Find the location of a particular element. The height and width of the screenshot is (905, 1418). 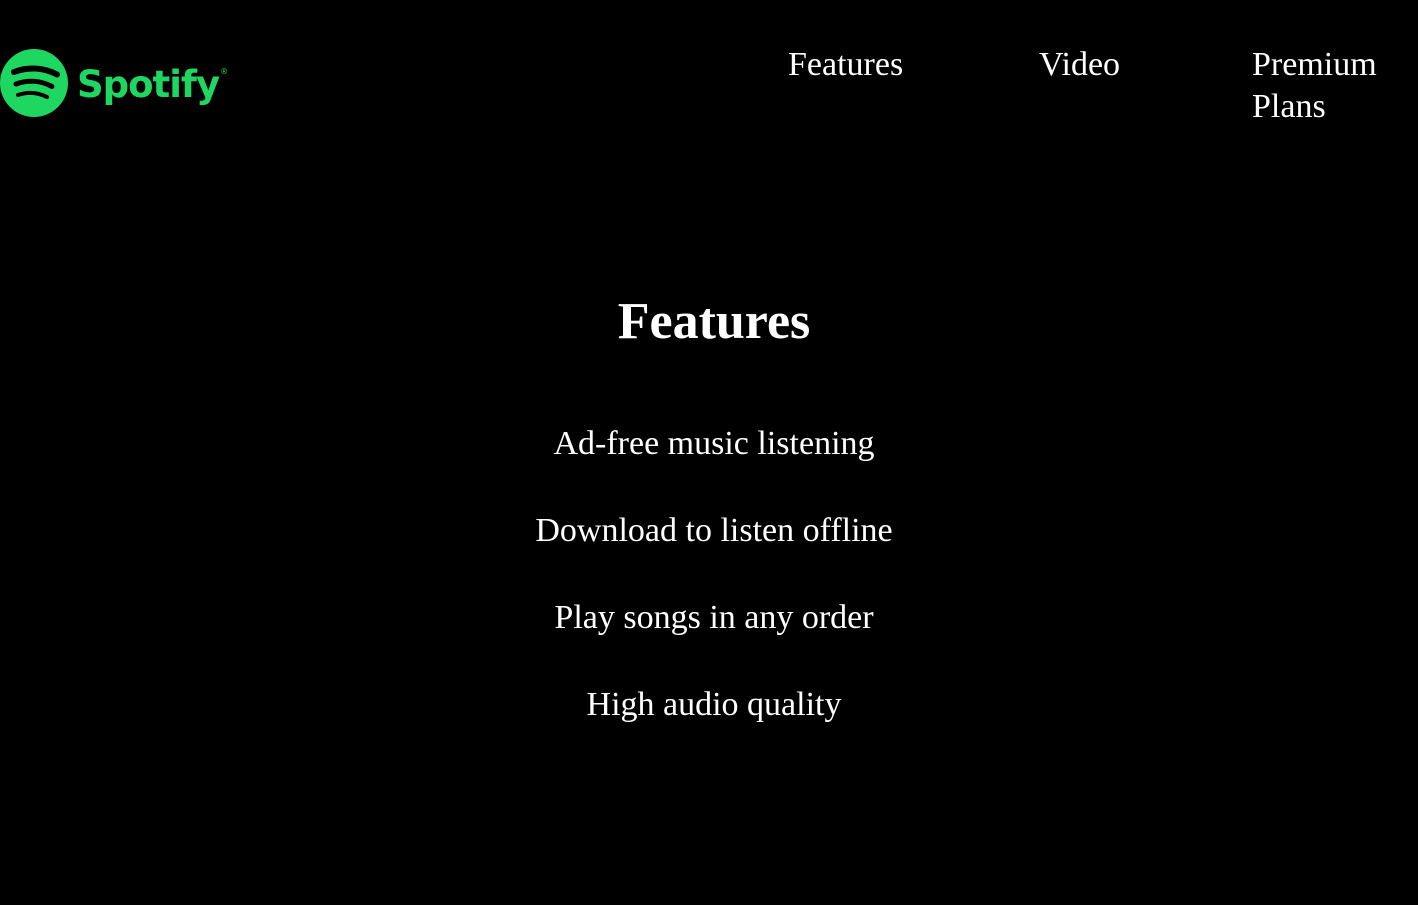

spotify-logo-icon is located at coordinates (34, 83).